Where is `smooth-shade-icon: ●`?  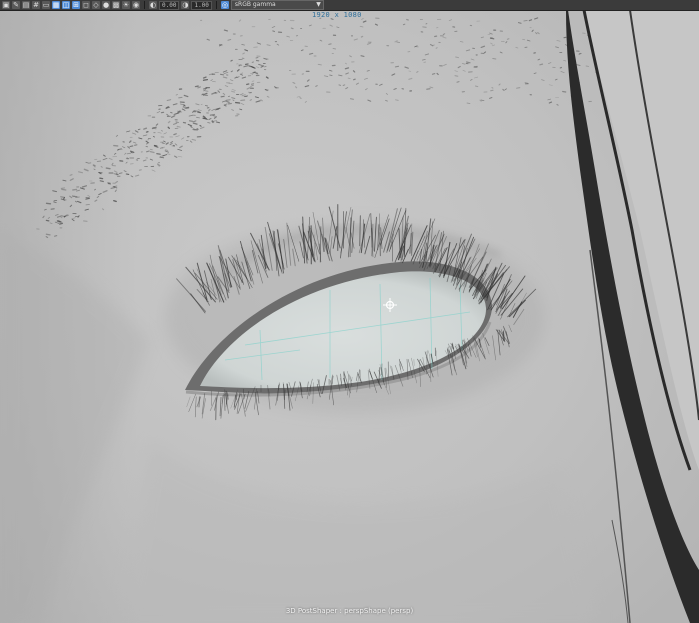
smooth-shade-icon: ● is located at coordinates (106, 5).